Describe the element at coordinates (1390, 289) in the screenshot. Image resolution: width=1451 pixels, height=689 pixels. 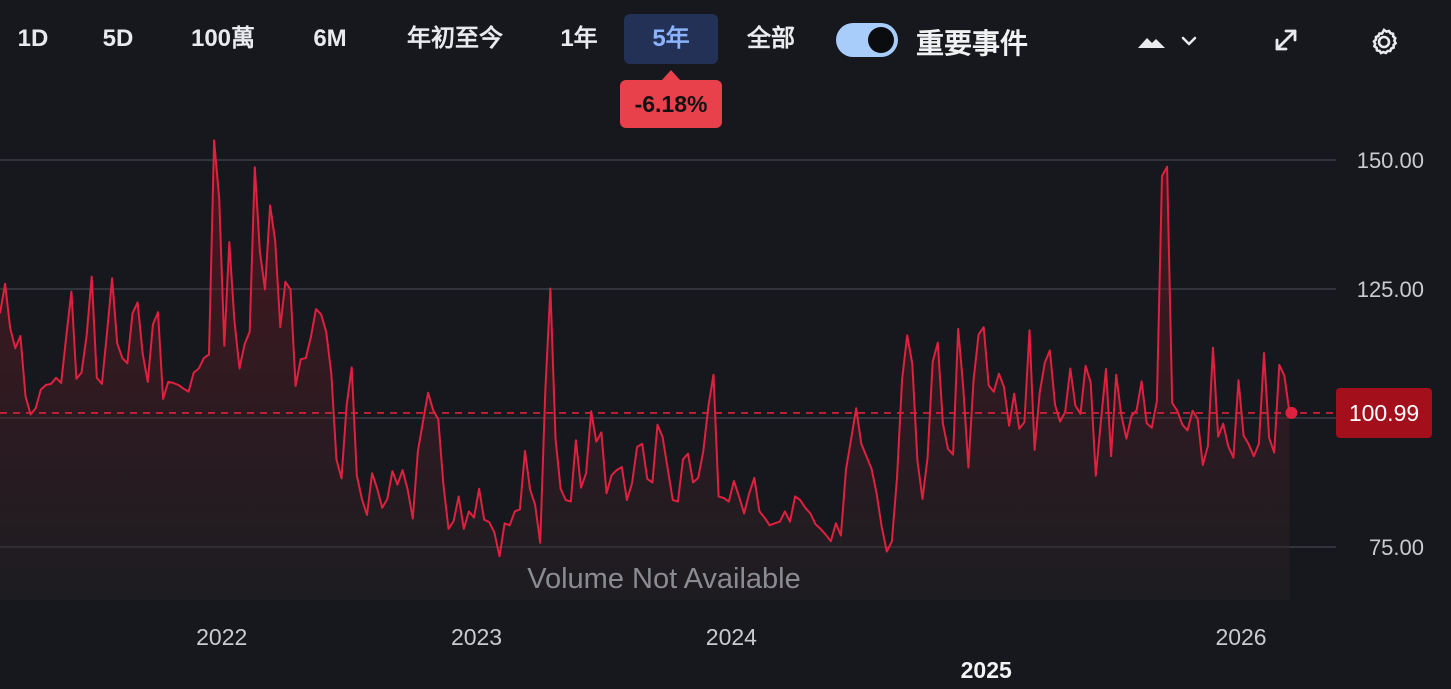
I see `y-tick-label: 125.00` at that location.